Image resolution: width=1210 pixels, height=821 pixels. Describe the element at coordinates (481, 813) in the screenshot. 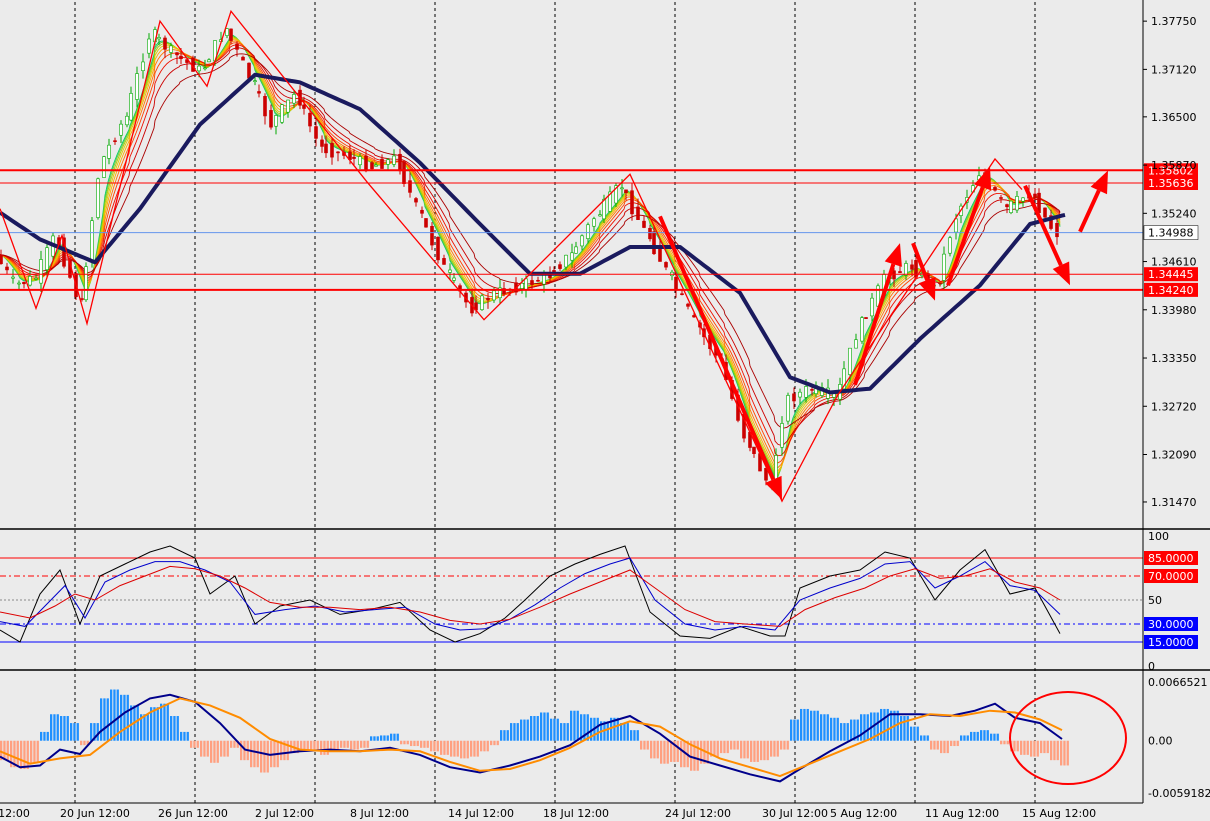

I see `time-label-5: 14 Jul 12:00` at that location.